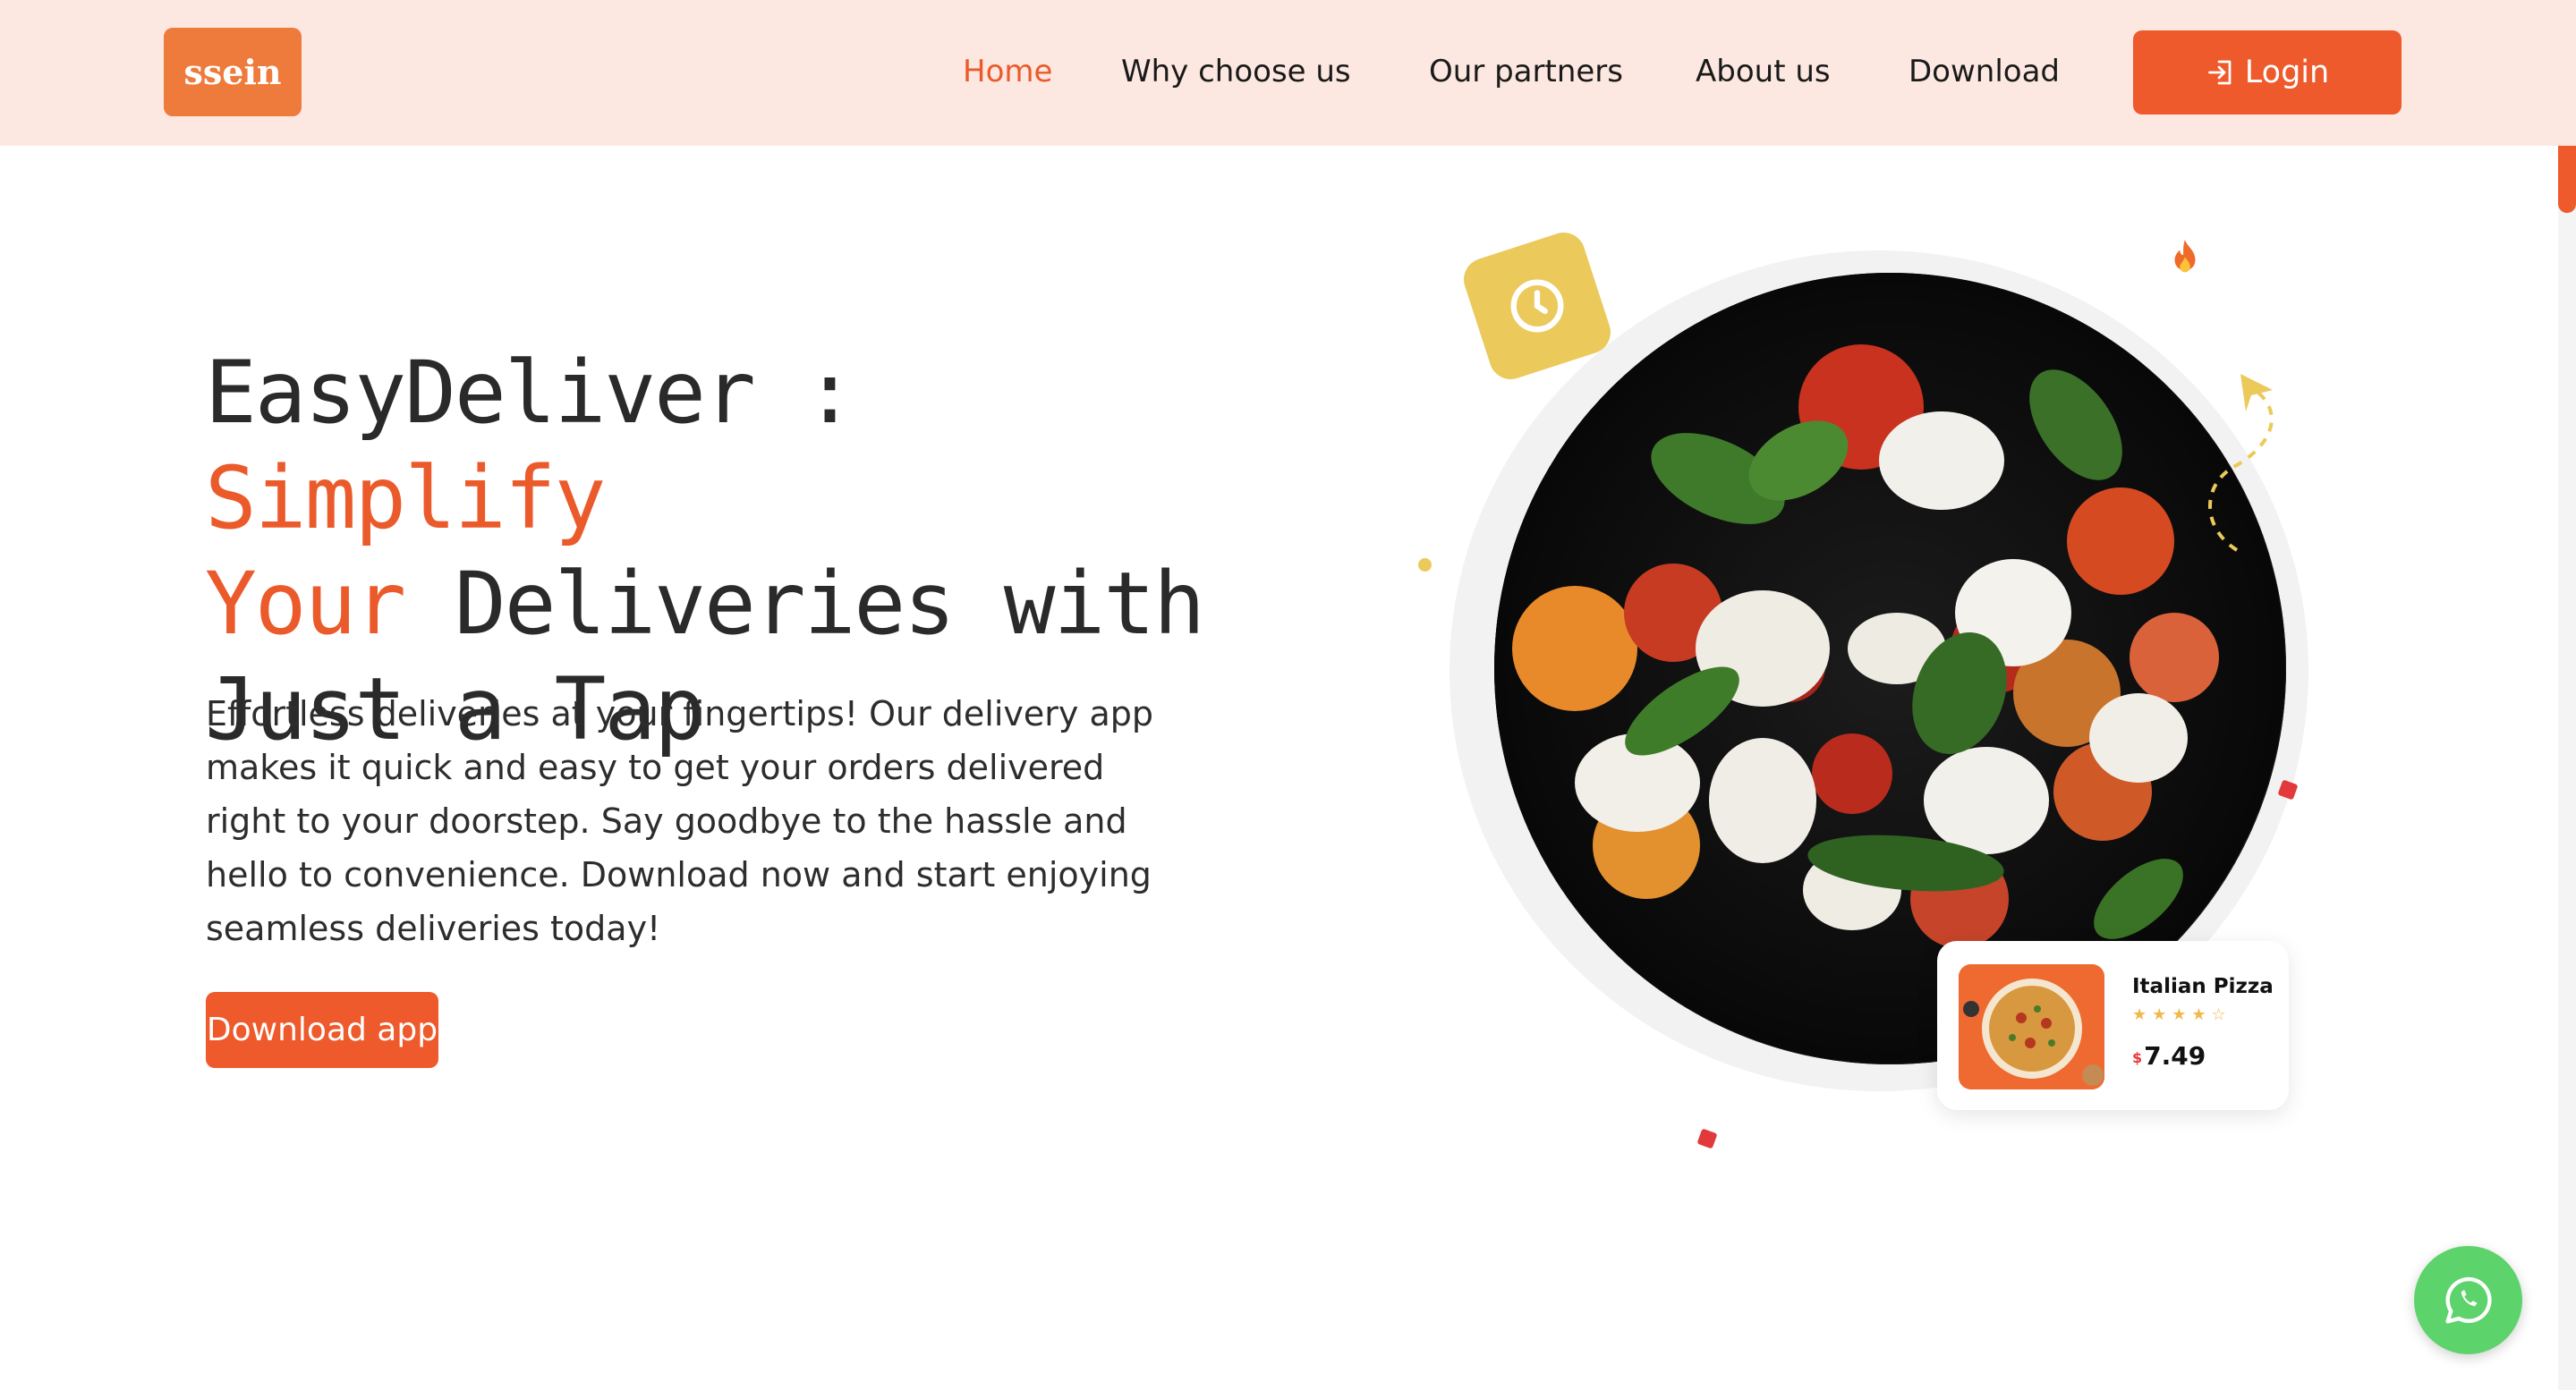  Describe the element at coordinates (1007, 72) in the screenshot. I see `nav-home: Home` at that location.